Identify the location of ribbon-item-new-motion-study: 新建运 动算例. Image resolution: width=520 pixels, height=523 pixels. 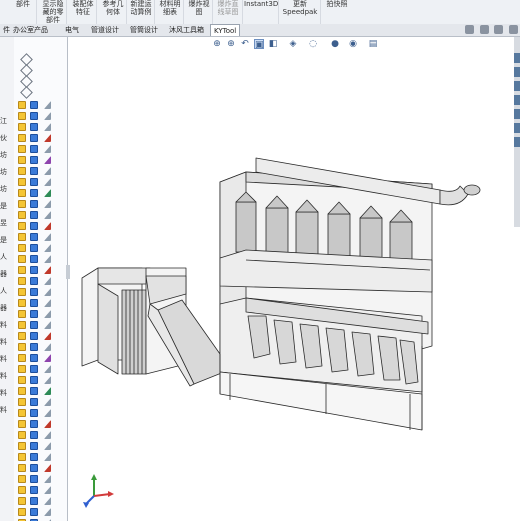
(141, 12).